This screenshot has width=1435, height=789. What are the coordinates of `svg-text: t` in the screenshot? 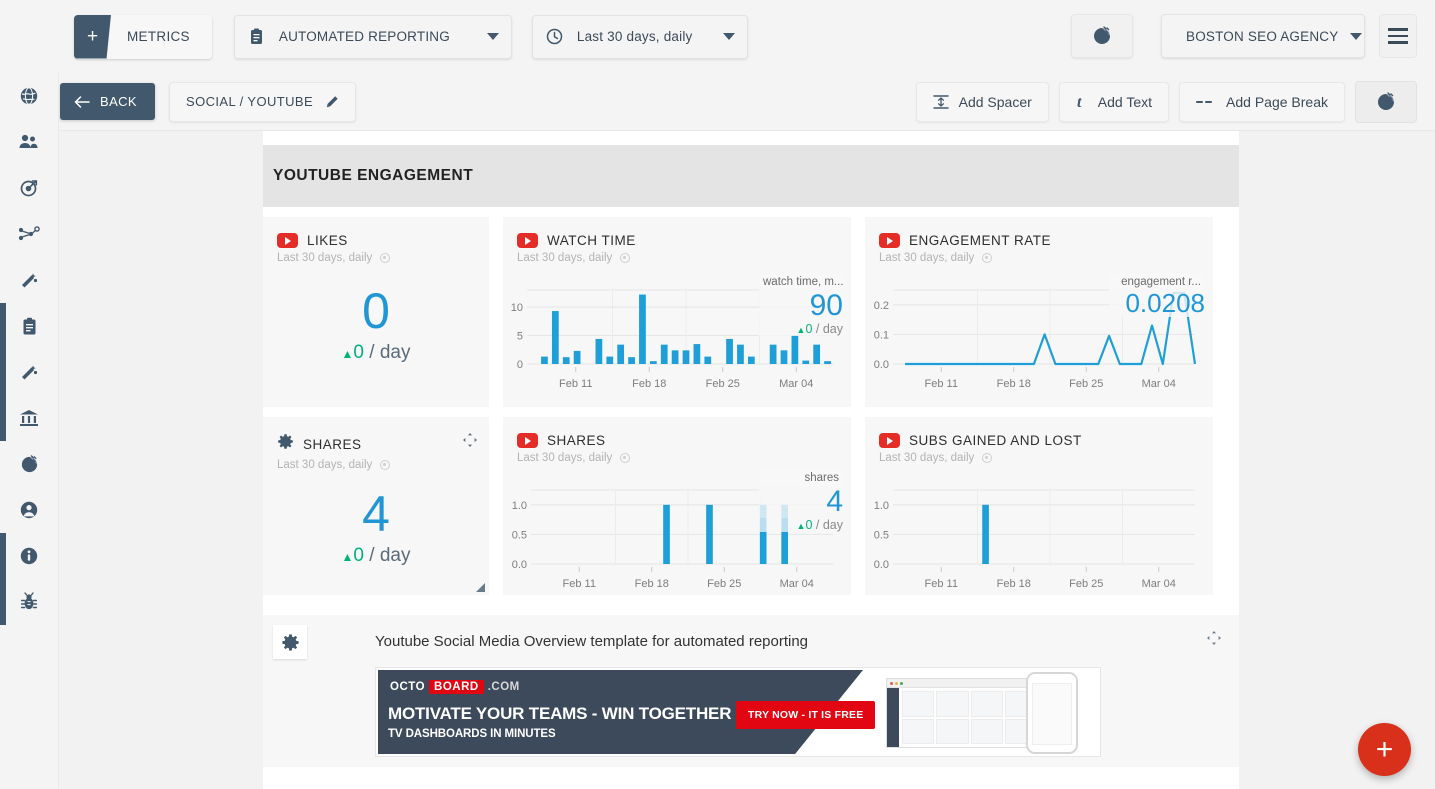 It's located at (1079, 102).